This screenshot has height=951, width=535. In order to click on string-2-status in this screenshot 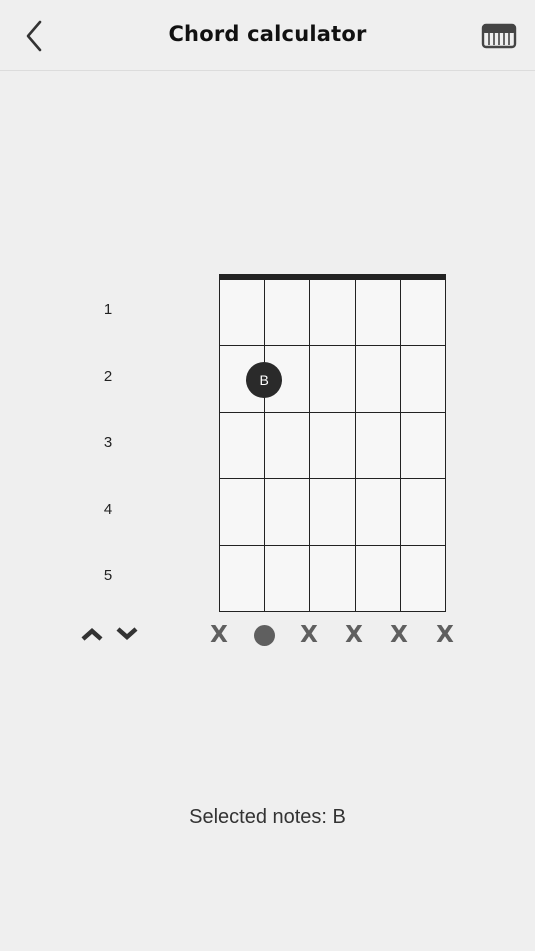, I will do `click(264, 635)`.